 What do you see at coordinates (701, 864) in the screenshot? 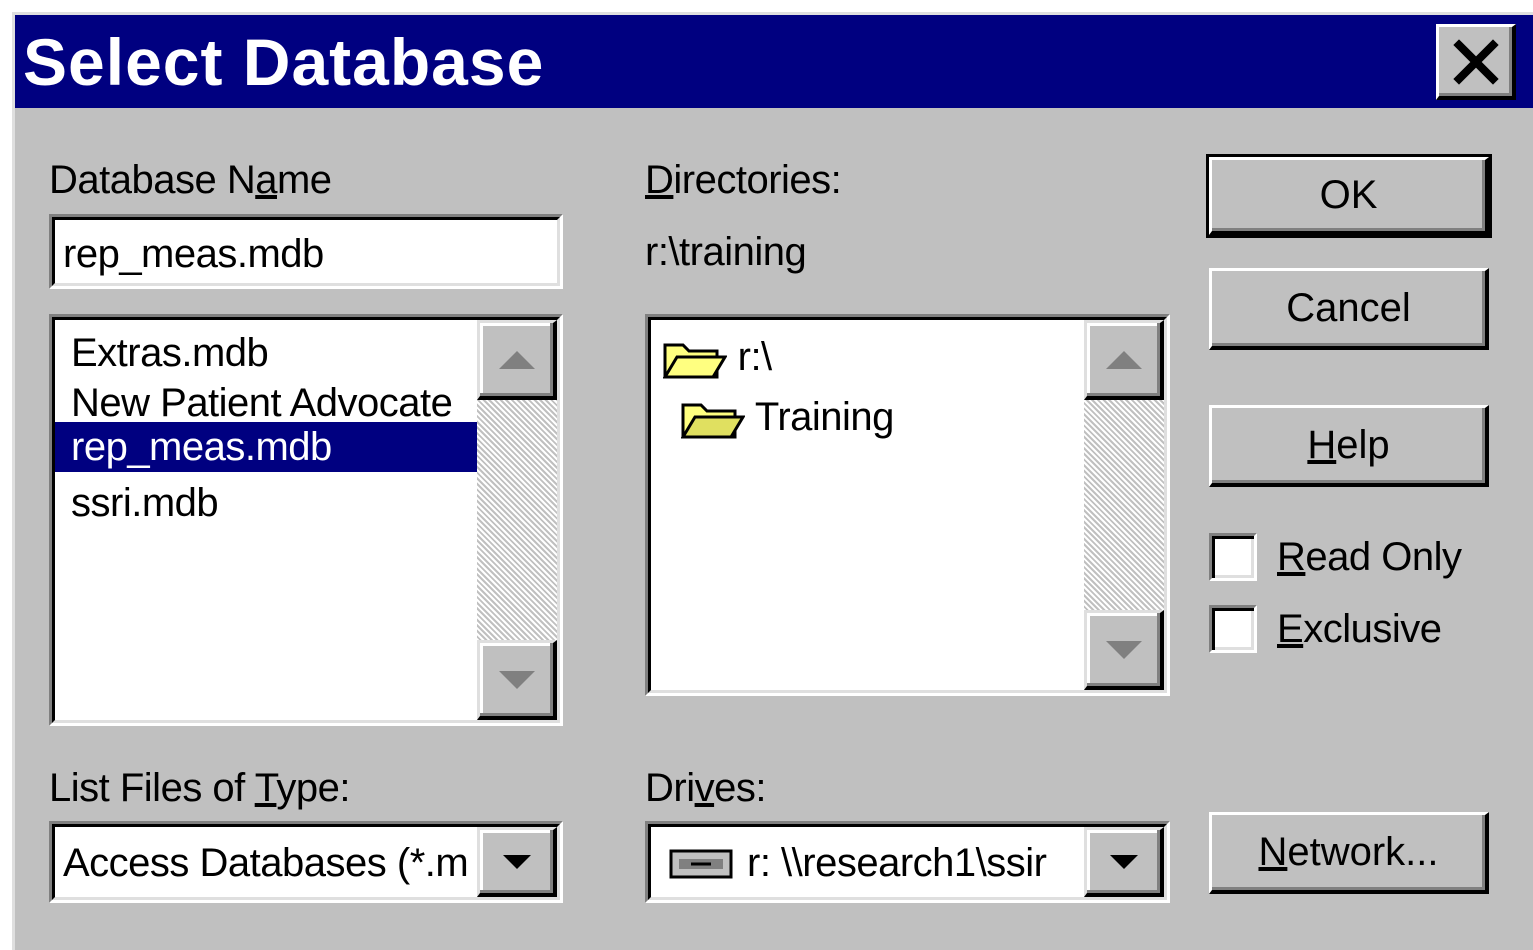
I see `network-drive-icon` at bounding box center [701, 864].